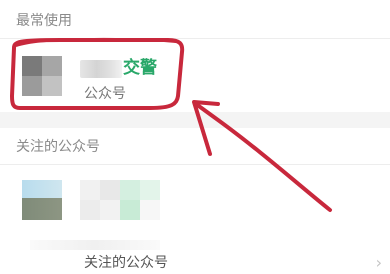 The width and height of the screenshot is (390, 274). What do you see at coordinates (195, 120) in the screenshot?
I see `section-gap` at bounding box center [195, 120].